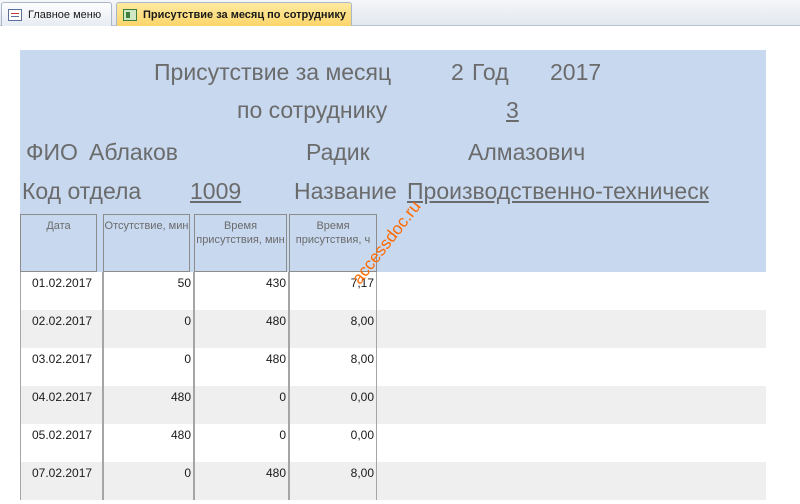  What do you see at coordinates (512, 110) in the screenshot?
I see `employee-id: 3` at bounding box center [512, 110].